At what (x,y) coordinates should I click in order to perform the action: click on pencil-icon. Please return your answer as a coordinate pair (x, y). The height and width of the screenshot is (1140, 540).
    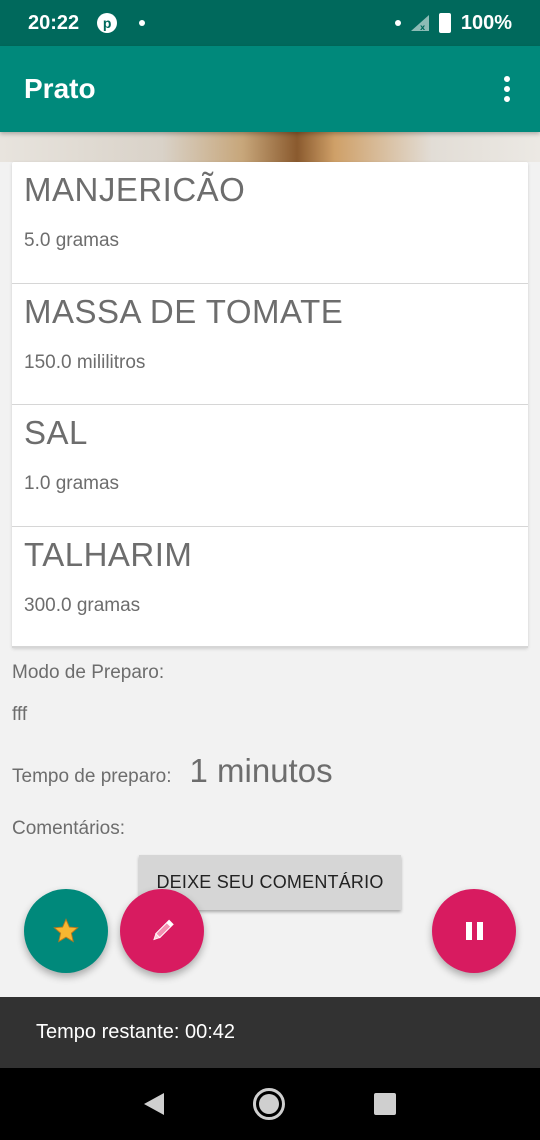
    Looking at the image, I should click on (163, 930).